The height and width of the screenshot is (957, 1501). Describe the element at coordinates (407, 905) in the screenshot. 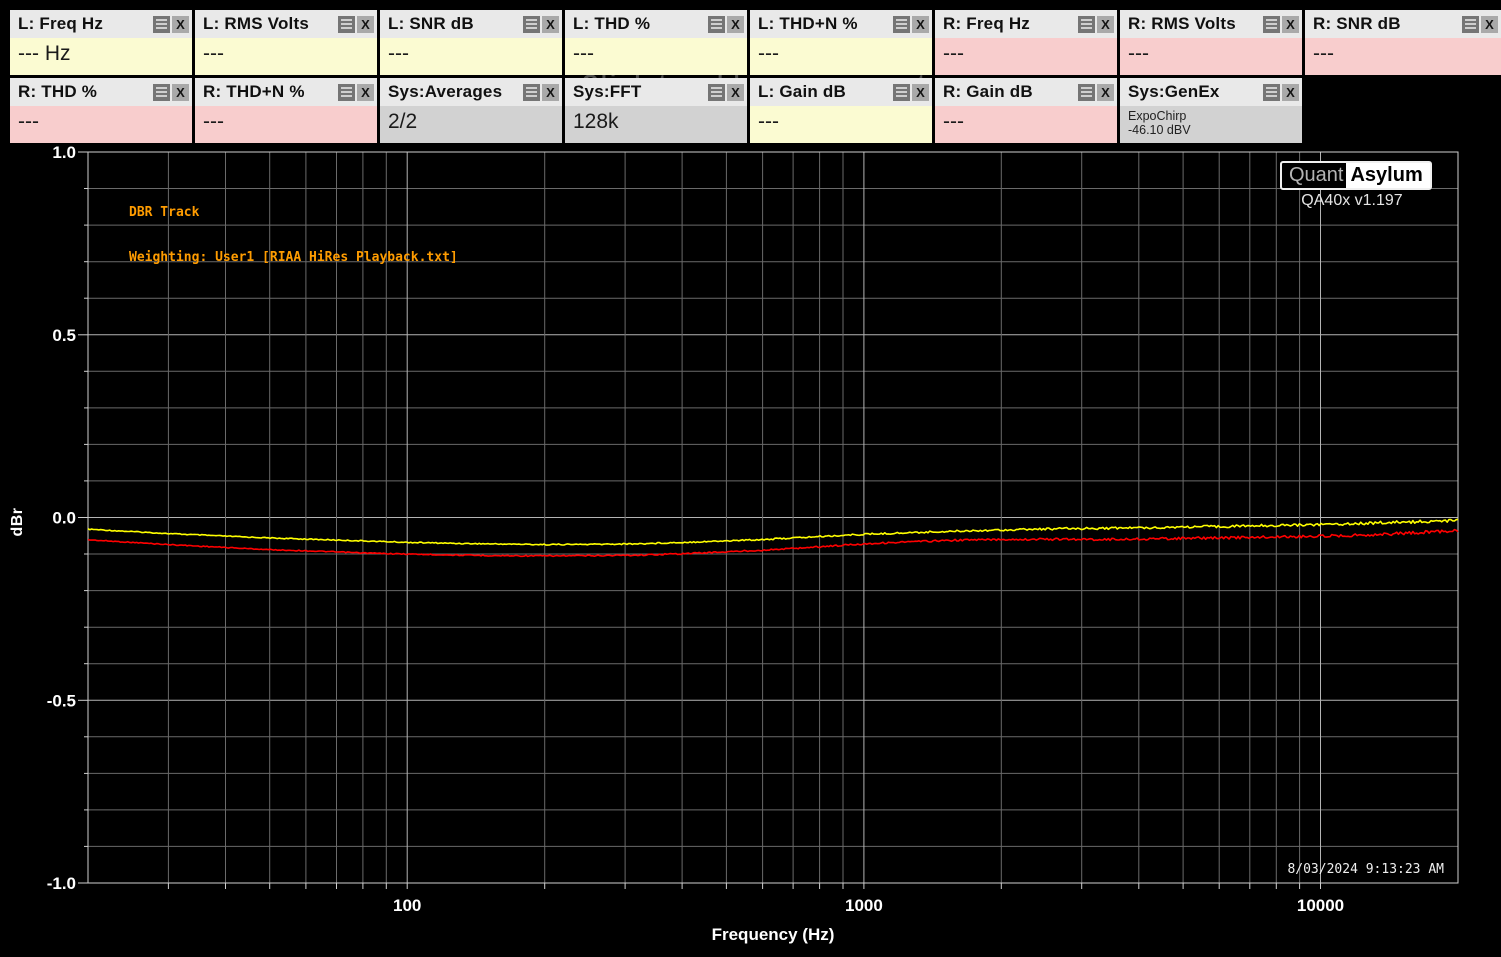

I see `svg-text: 100` at that location.